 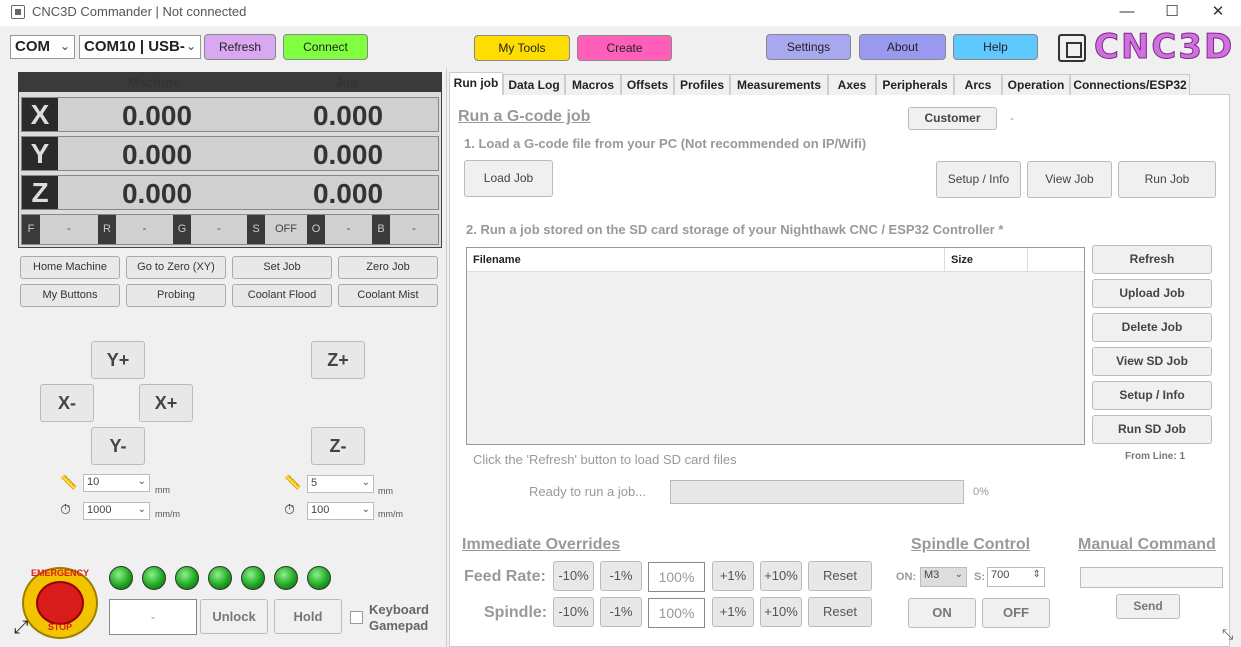 I want to click on my-tools-button: My Tools, so click(x=522, y=48).